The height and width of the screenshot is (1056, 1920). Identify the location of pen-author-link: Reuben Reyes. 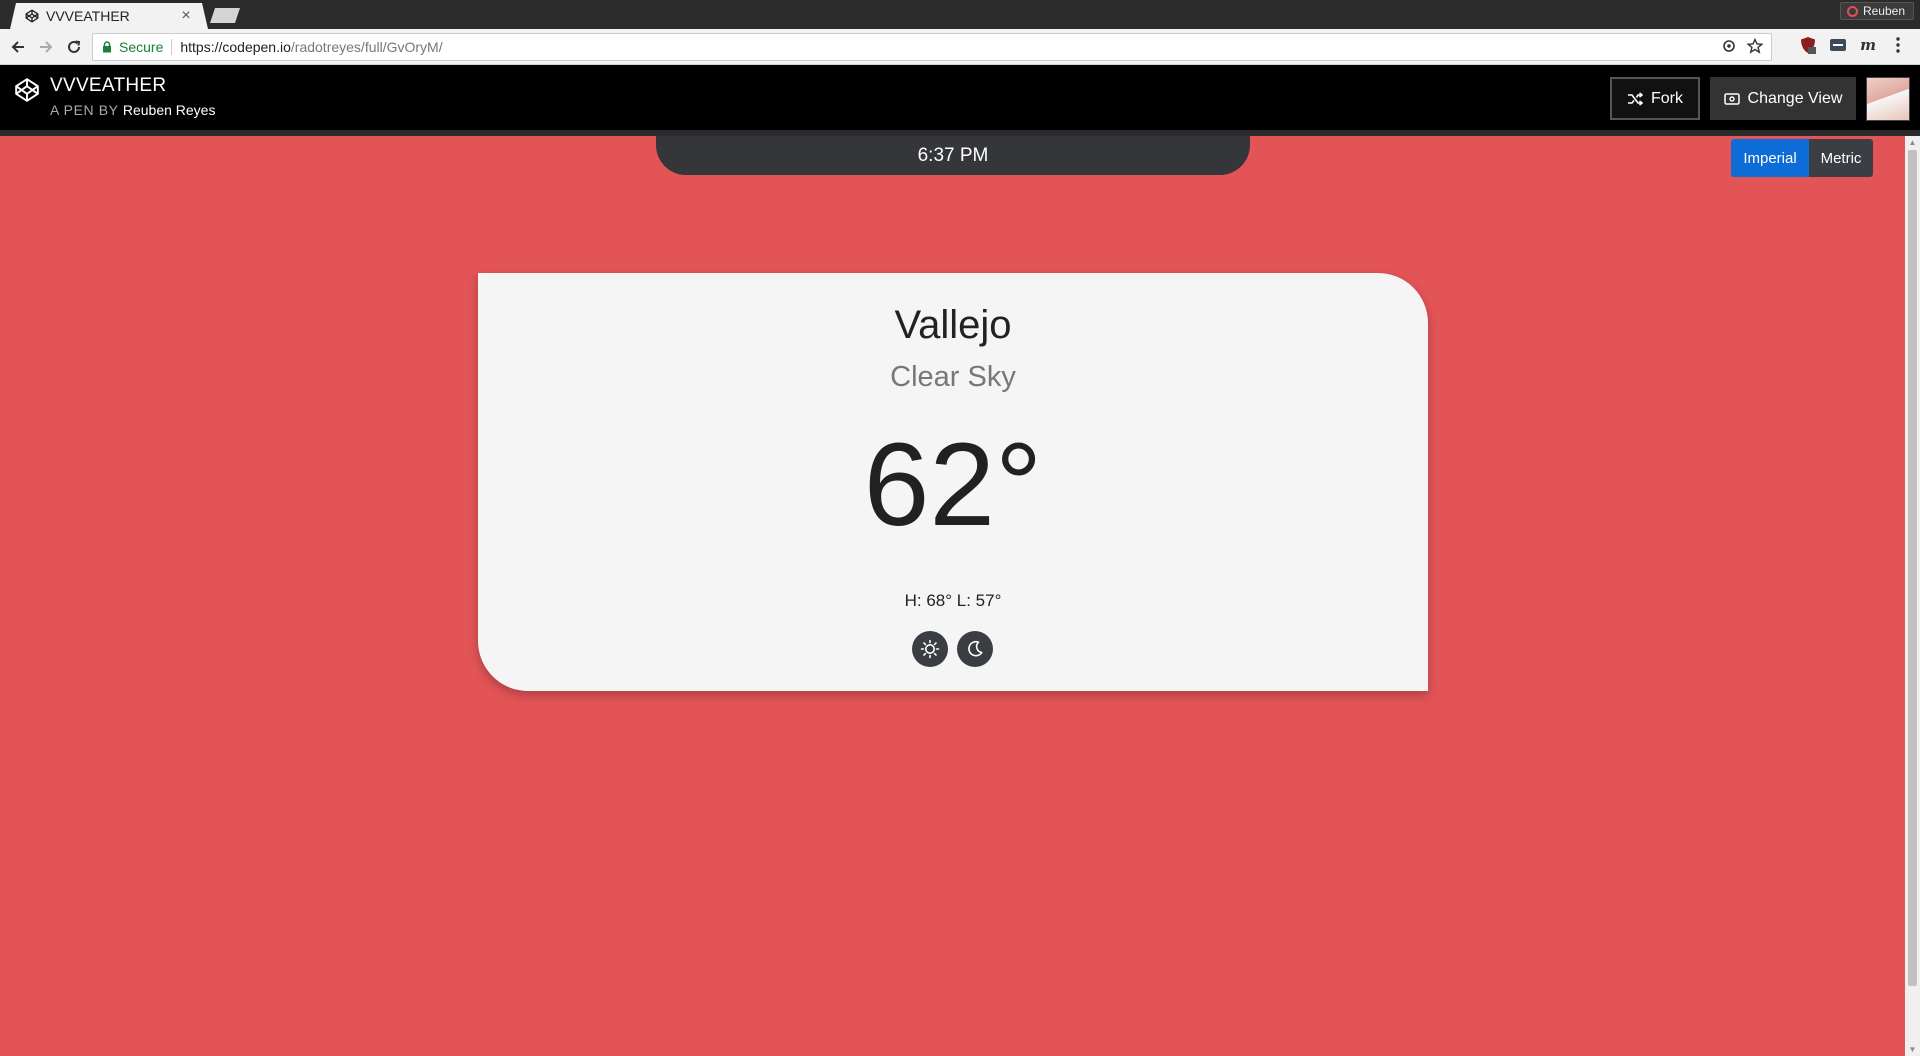
(169, 110).